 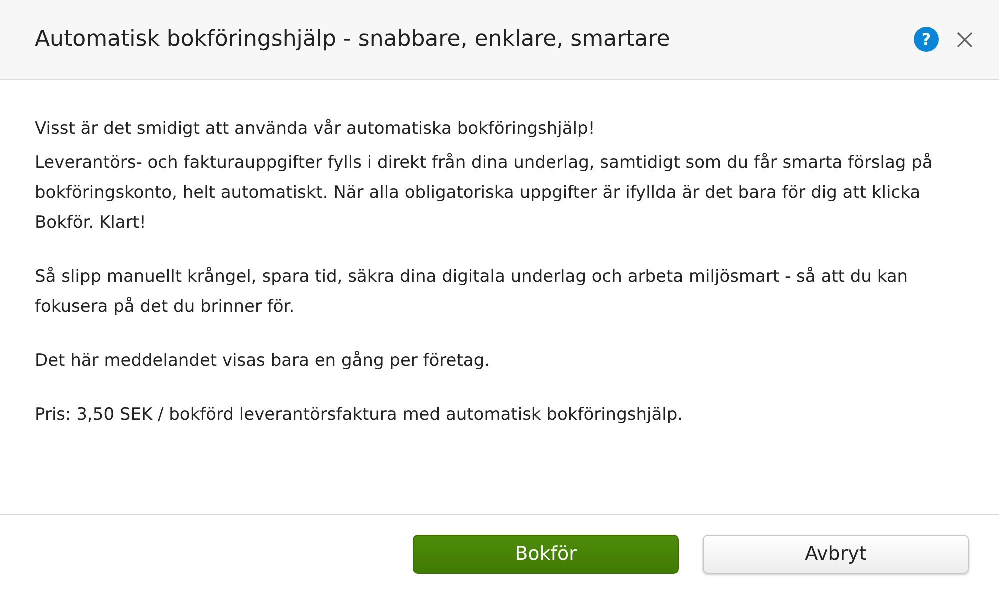 What do you see at coordinates (484, 193) in the screenshot?
I see `message-paragraph: Leverantörs- och fakturauppgifter fylls i direkt från dina underlag, samtidigt som du får smarta förslag på bokföringskonto, helt automatiskt. När alla obligatoriska uppgifter är ifyllda är det bara för dig att klicka Bokför. Klart!` at bounding box center [484, 193].